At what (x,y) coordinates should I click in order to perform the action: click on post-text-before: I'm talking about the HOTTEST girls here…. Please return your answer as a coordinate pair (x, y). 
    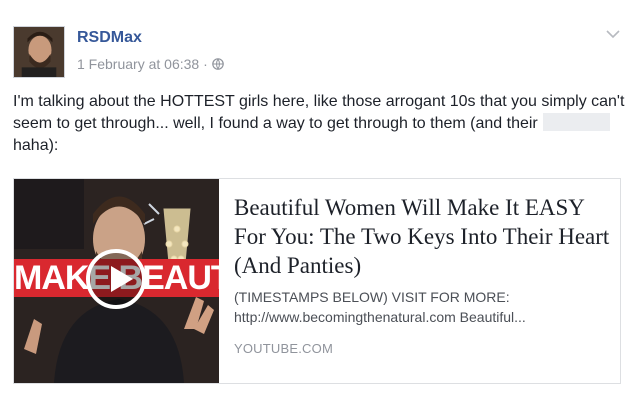
    Looking at the image, I should click on (319, 112).